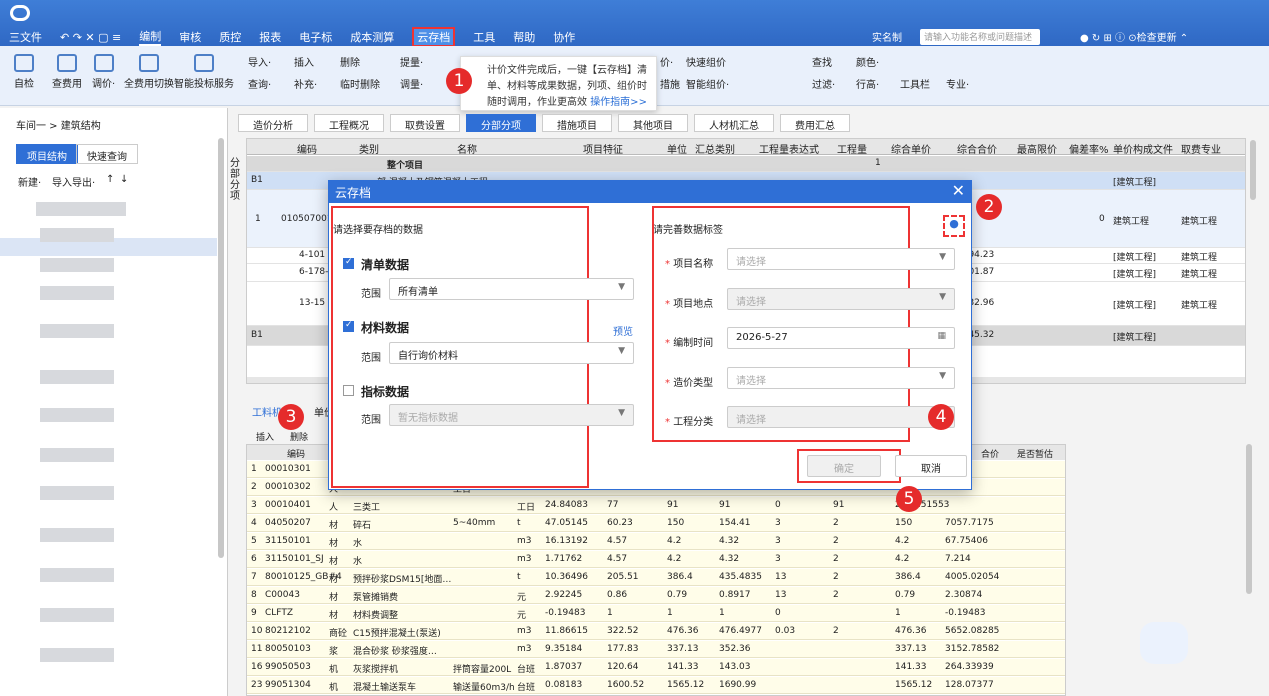  I want to click on query-button: 查询·, so click(259, 83).